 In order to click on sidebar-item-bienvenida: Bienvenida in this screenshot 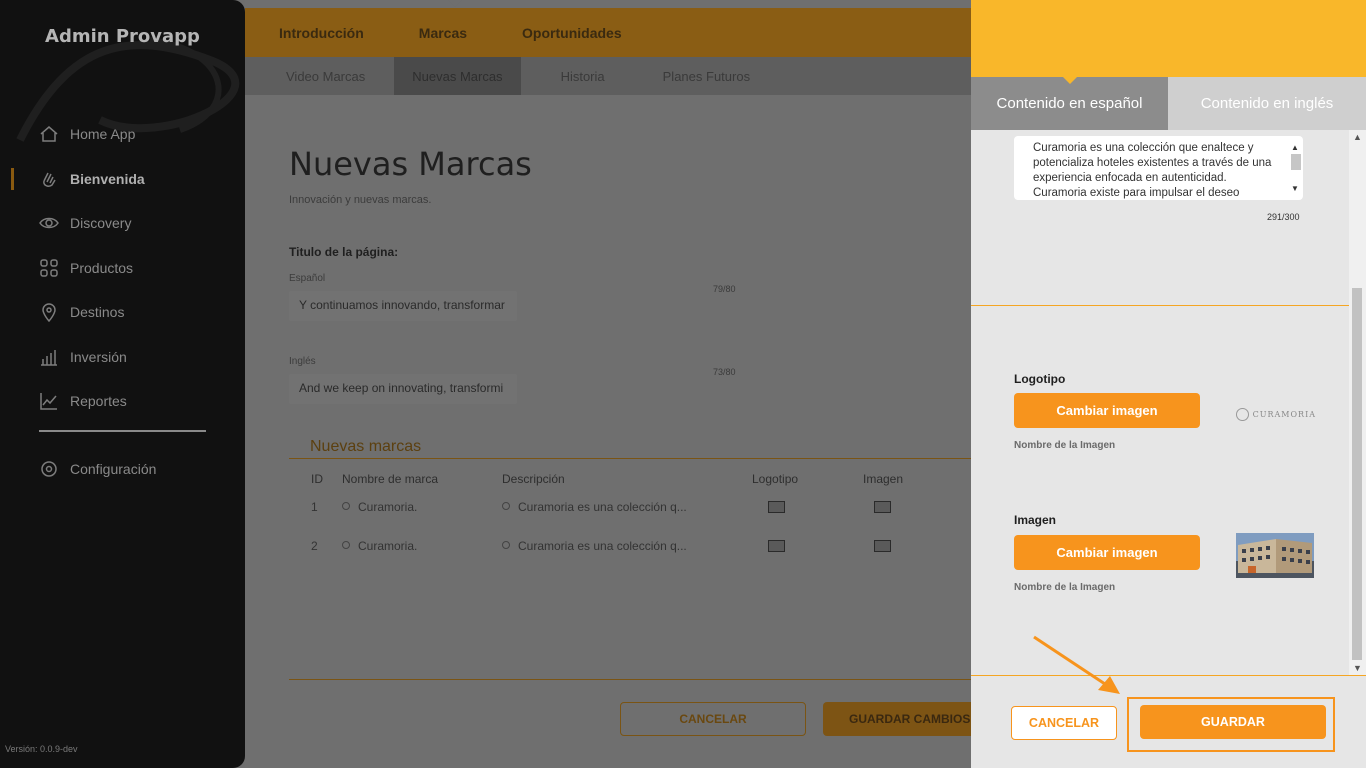, I will do `click(122, 179)`.